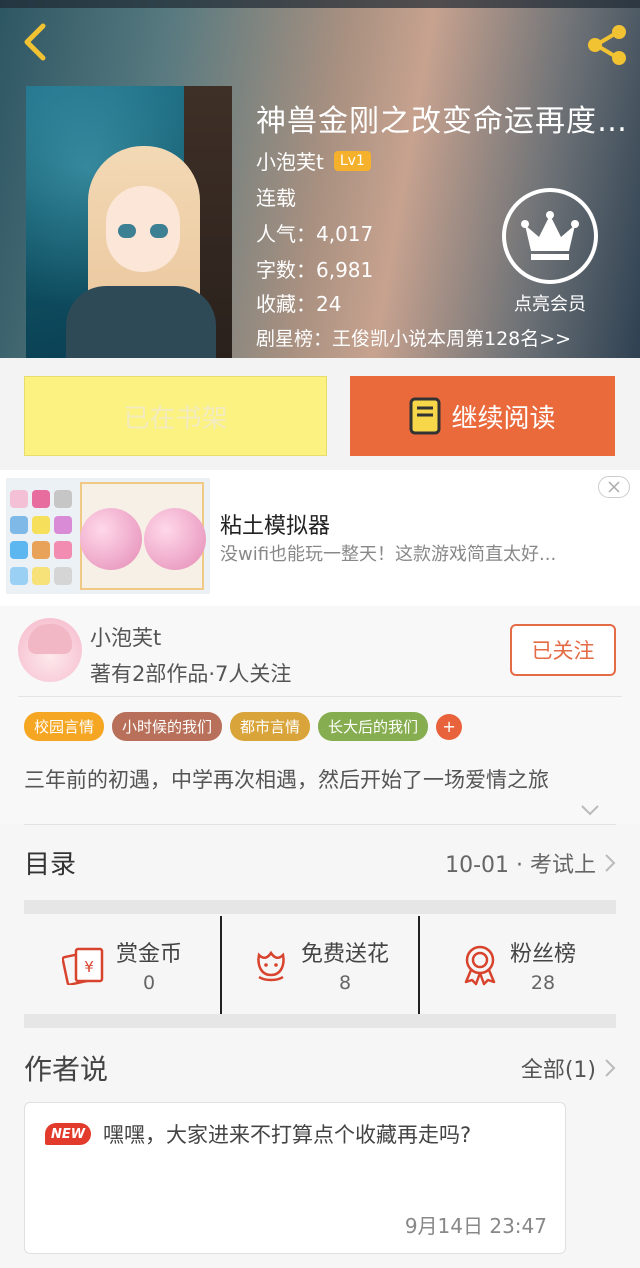 The image size is (640, 1268). I want to click on book-icon, so click(425, 416).